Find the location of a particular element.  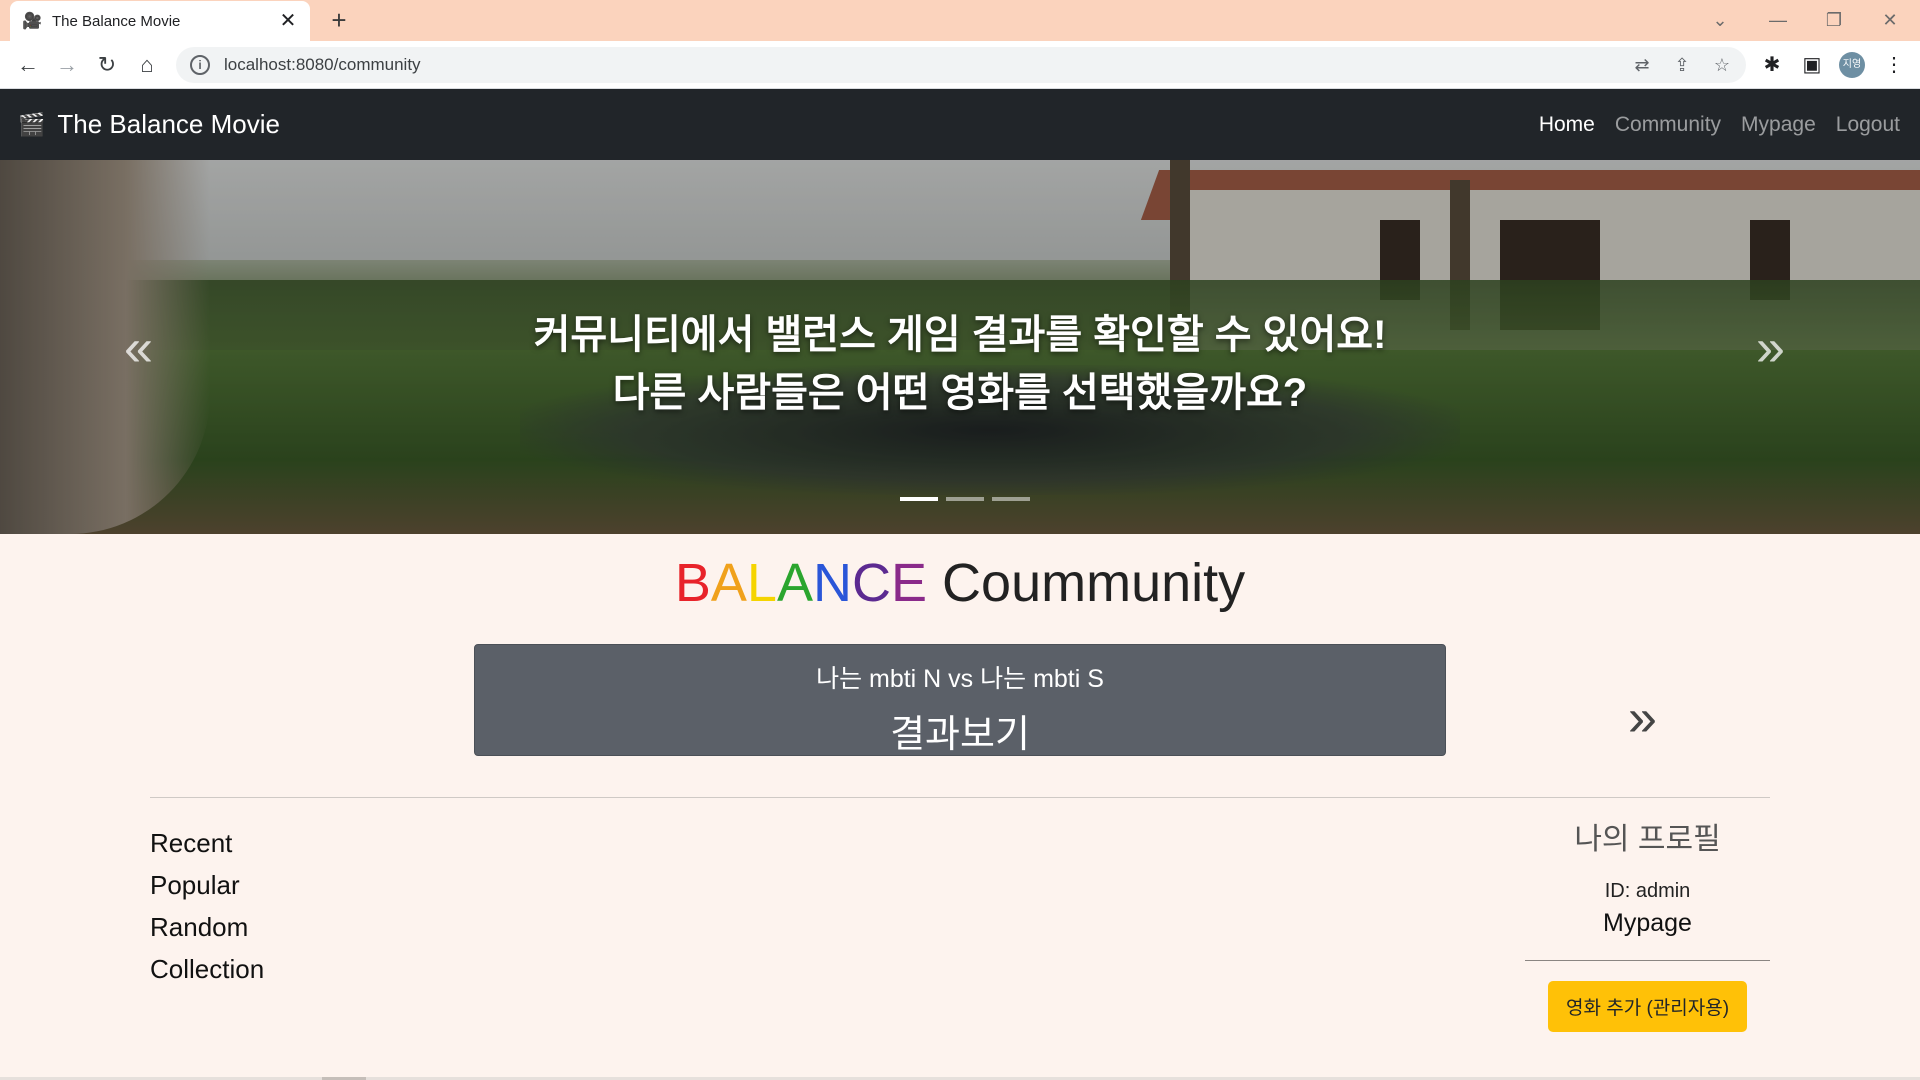

hero-caption-line1: 커뮤니티에서 밸런스 게임 결과를 확인할 수 있어요! is located at coordinates (960, 335).